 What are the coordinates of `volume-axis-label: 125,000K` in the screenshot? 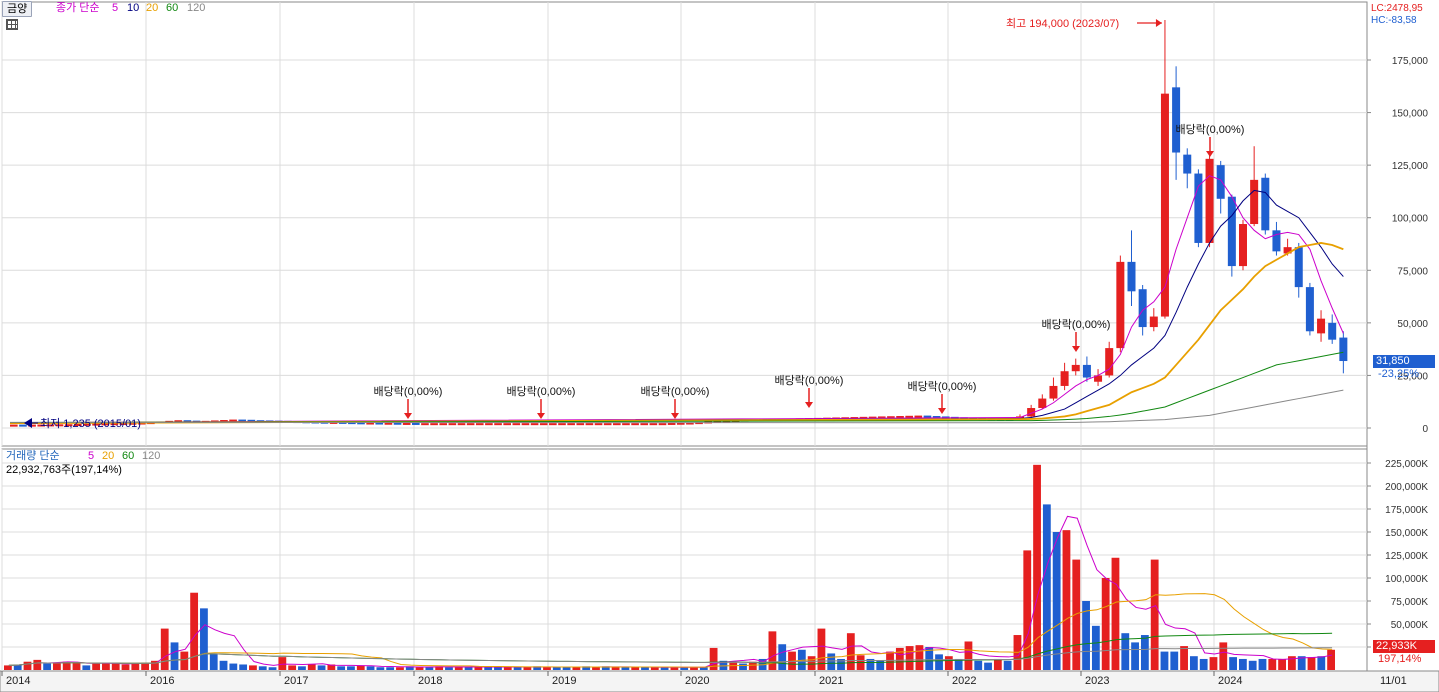 It's located at (1406, 556).